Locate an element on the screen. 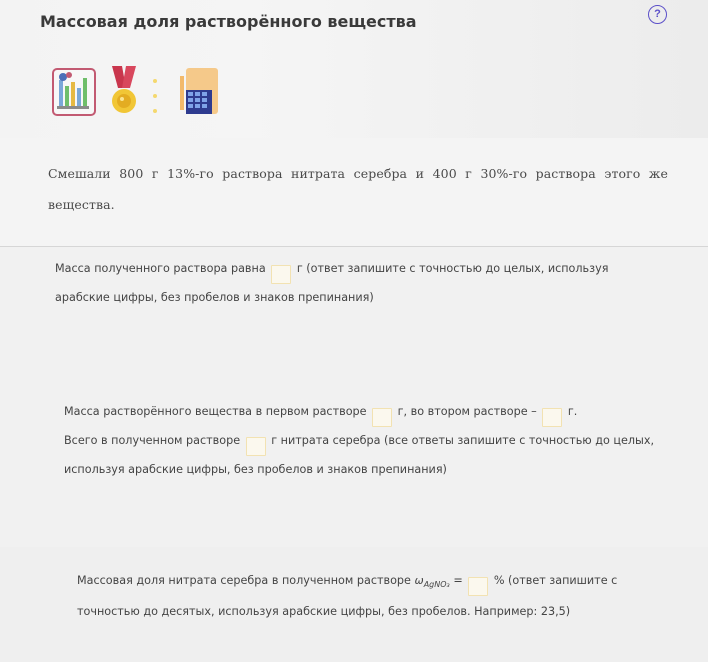 The width and height of the screenshot is (708, 662). solution-mass-input is located at coordinates (281, 274).